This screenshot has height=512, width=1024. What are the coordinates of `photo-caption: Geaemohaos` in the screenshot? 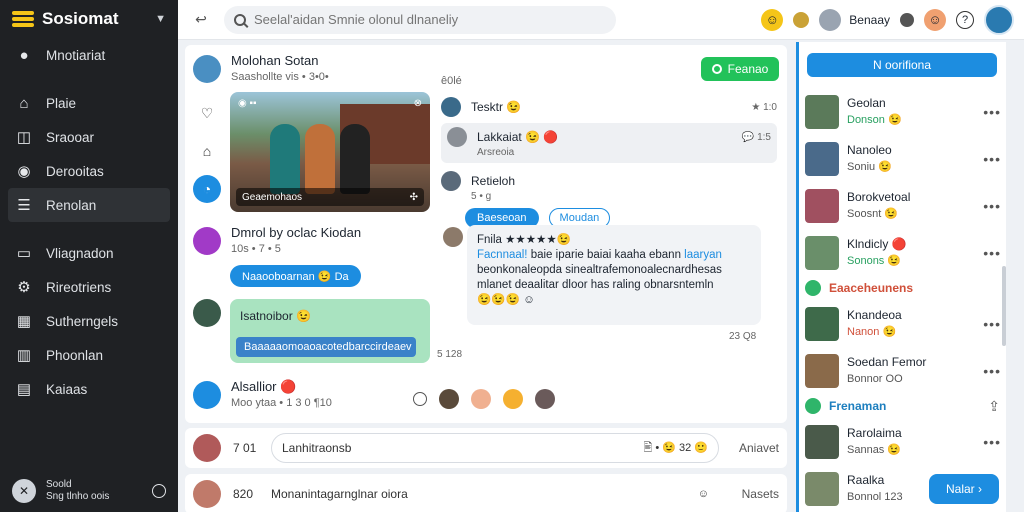 It's located at (272, 197).